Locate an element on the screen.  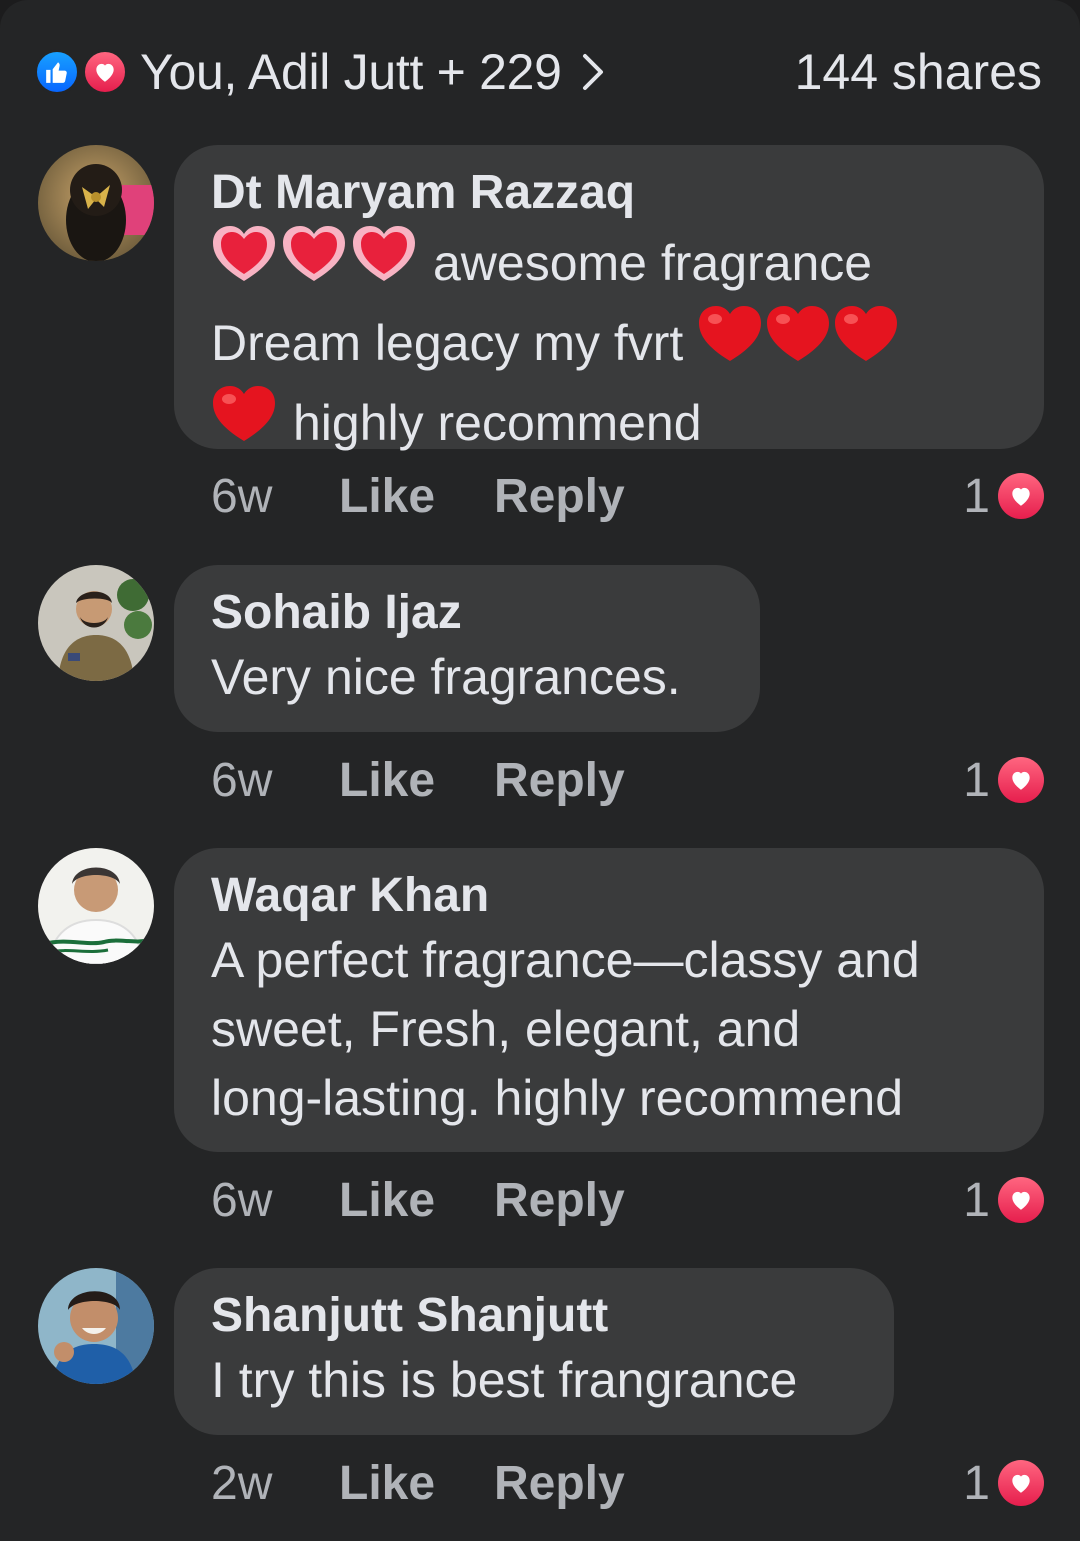
reactors-link: You, Adil Jutt + 229 is located at coordinates (320, 72).